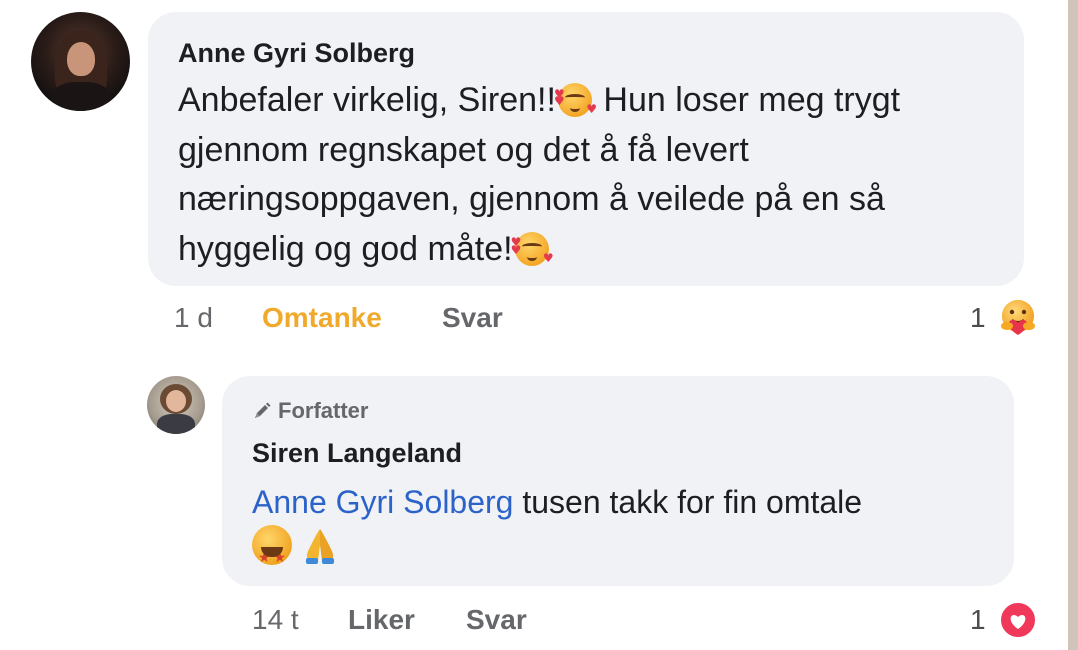  I want to click on comment-author-name: Anne Gyri Solberg, so click(296, 53).